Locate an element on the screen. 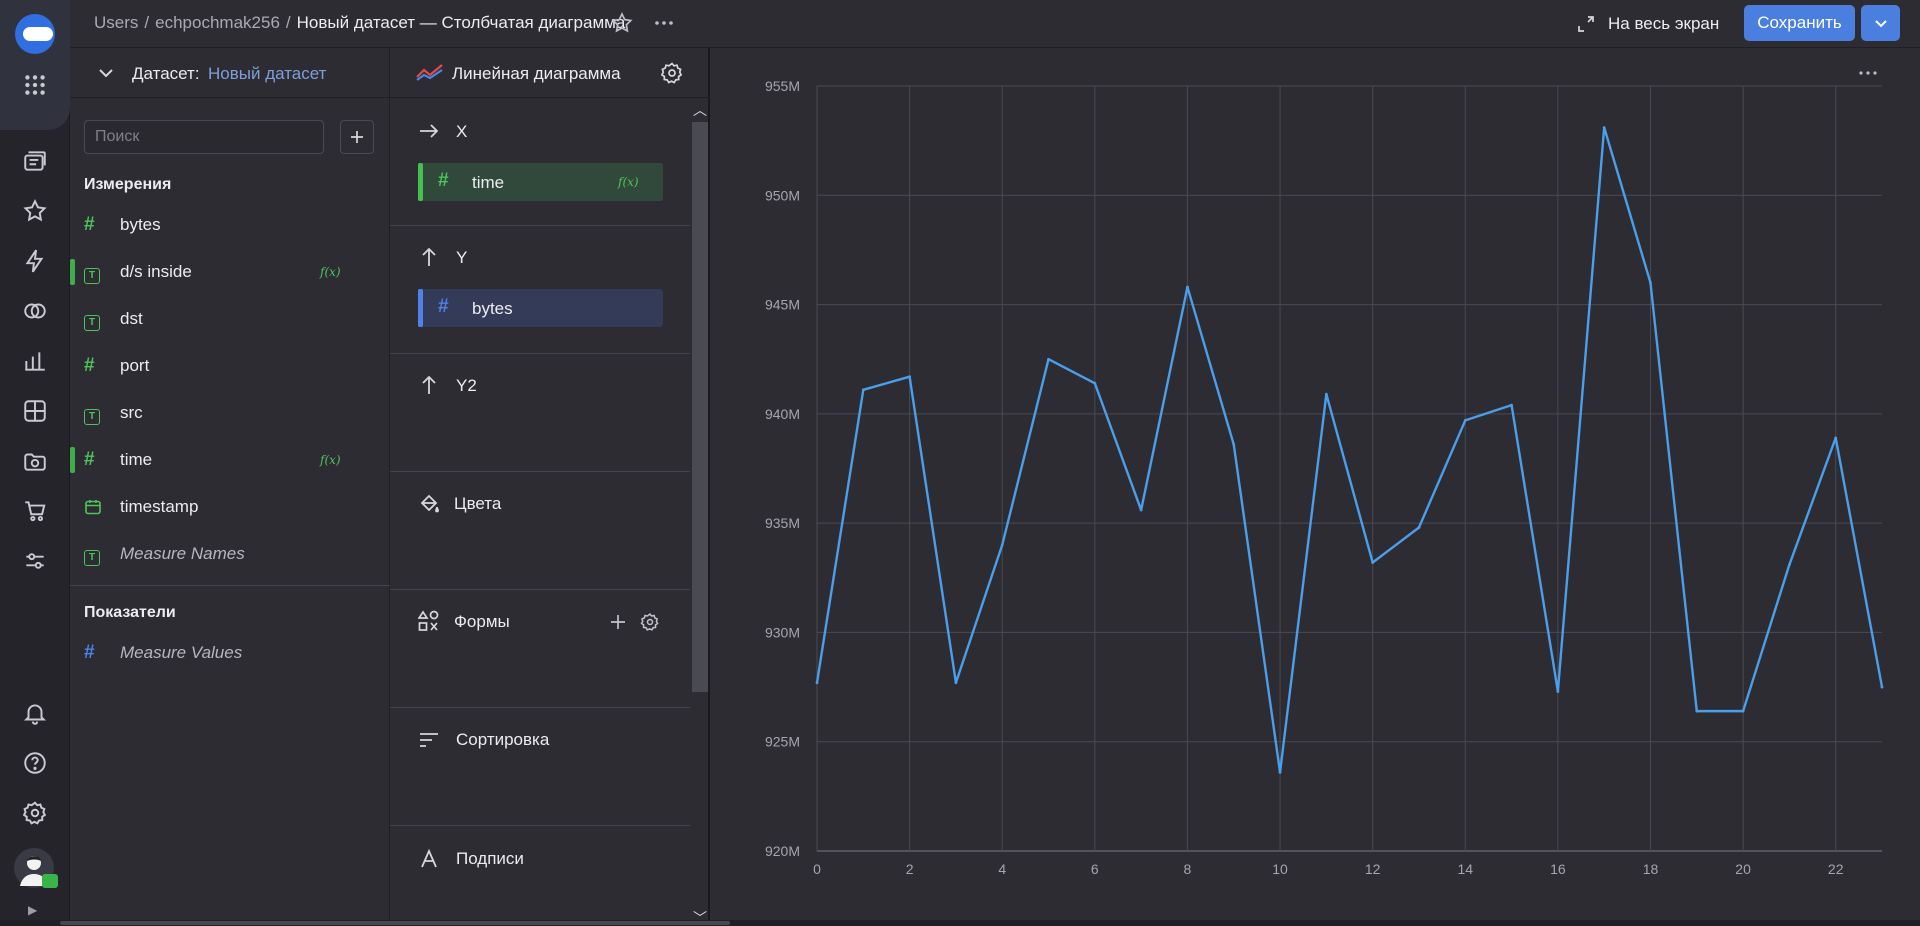 This screenshot has width=1920, height=926. field-search-input is located at coordinates (204, 137).